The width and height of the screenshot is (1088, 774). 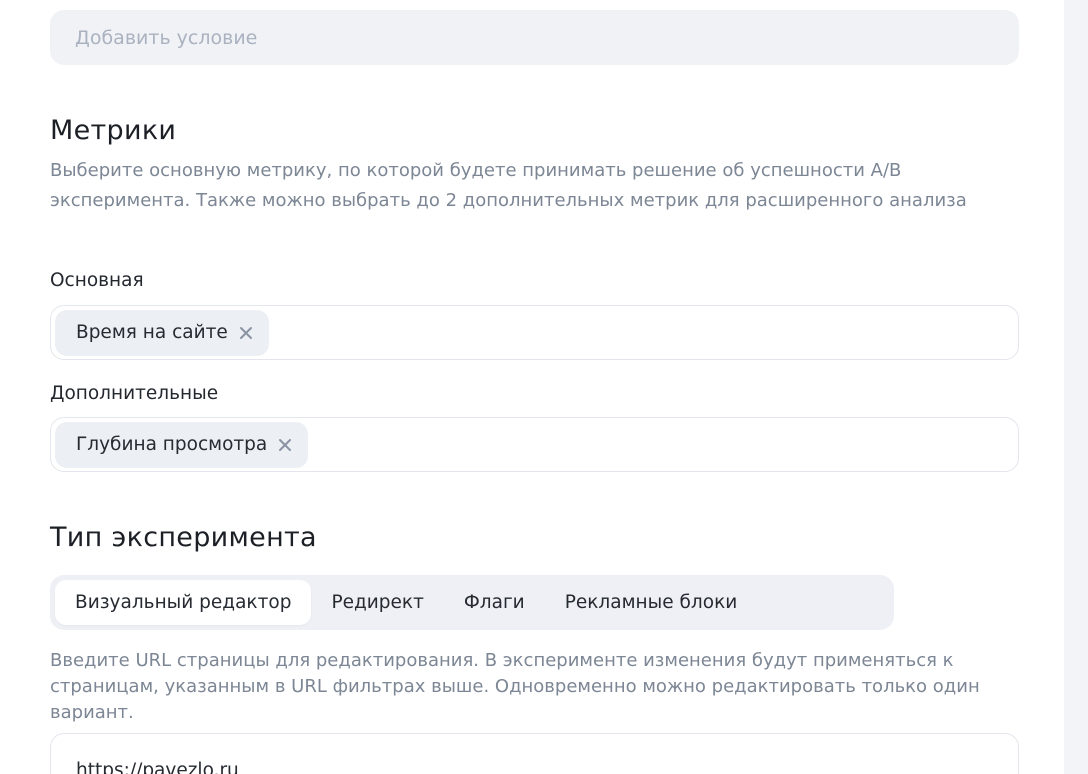 What do you see at coordinates (377, 602) in the screenshot?
I see `tab-redirect: Редирект` at bounding box center [377, 602].